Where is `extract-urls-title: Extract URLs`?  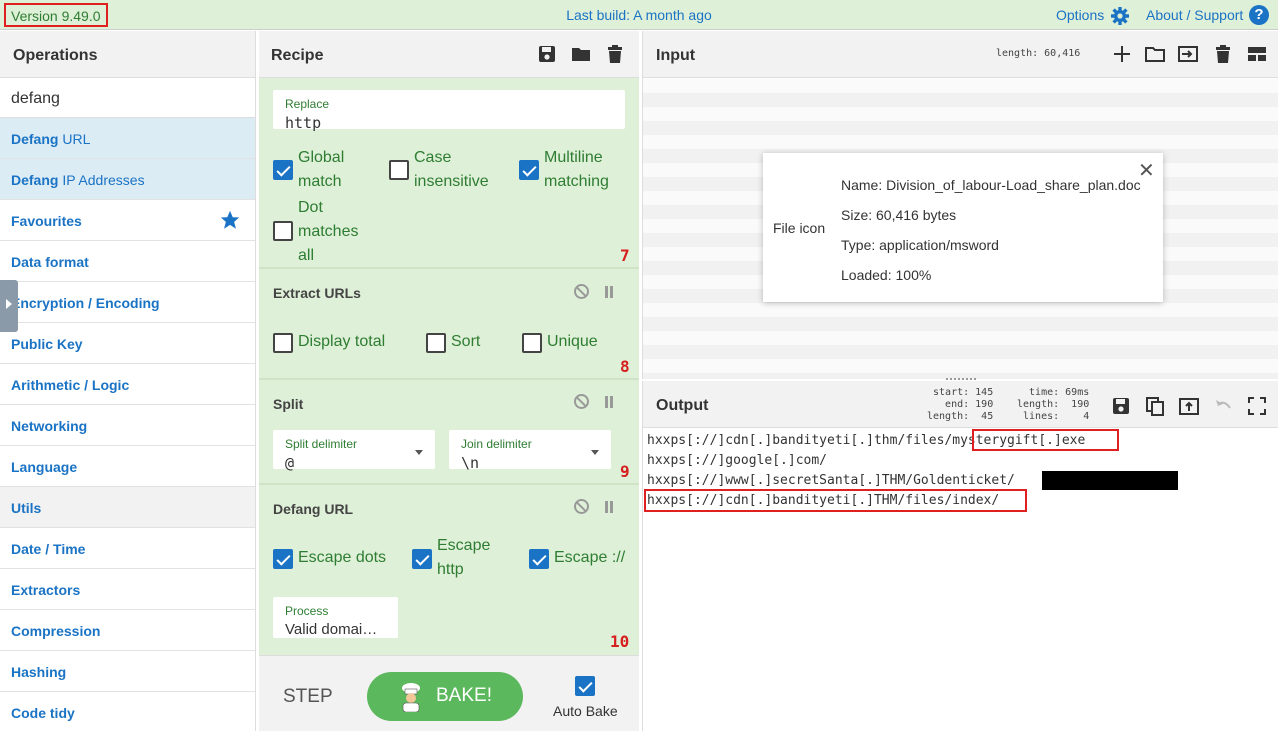
extract-urls-title: Extract URLs is located at coordinates (317, 293).